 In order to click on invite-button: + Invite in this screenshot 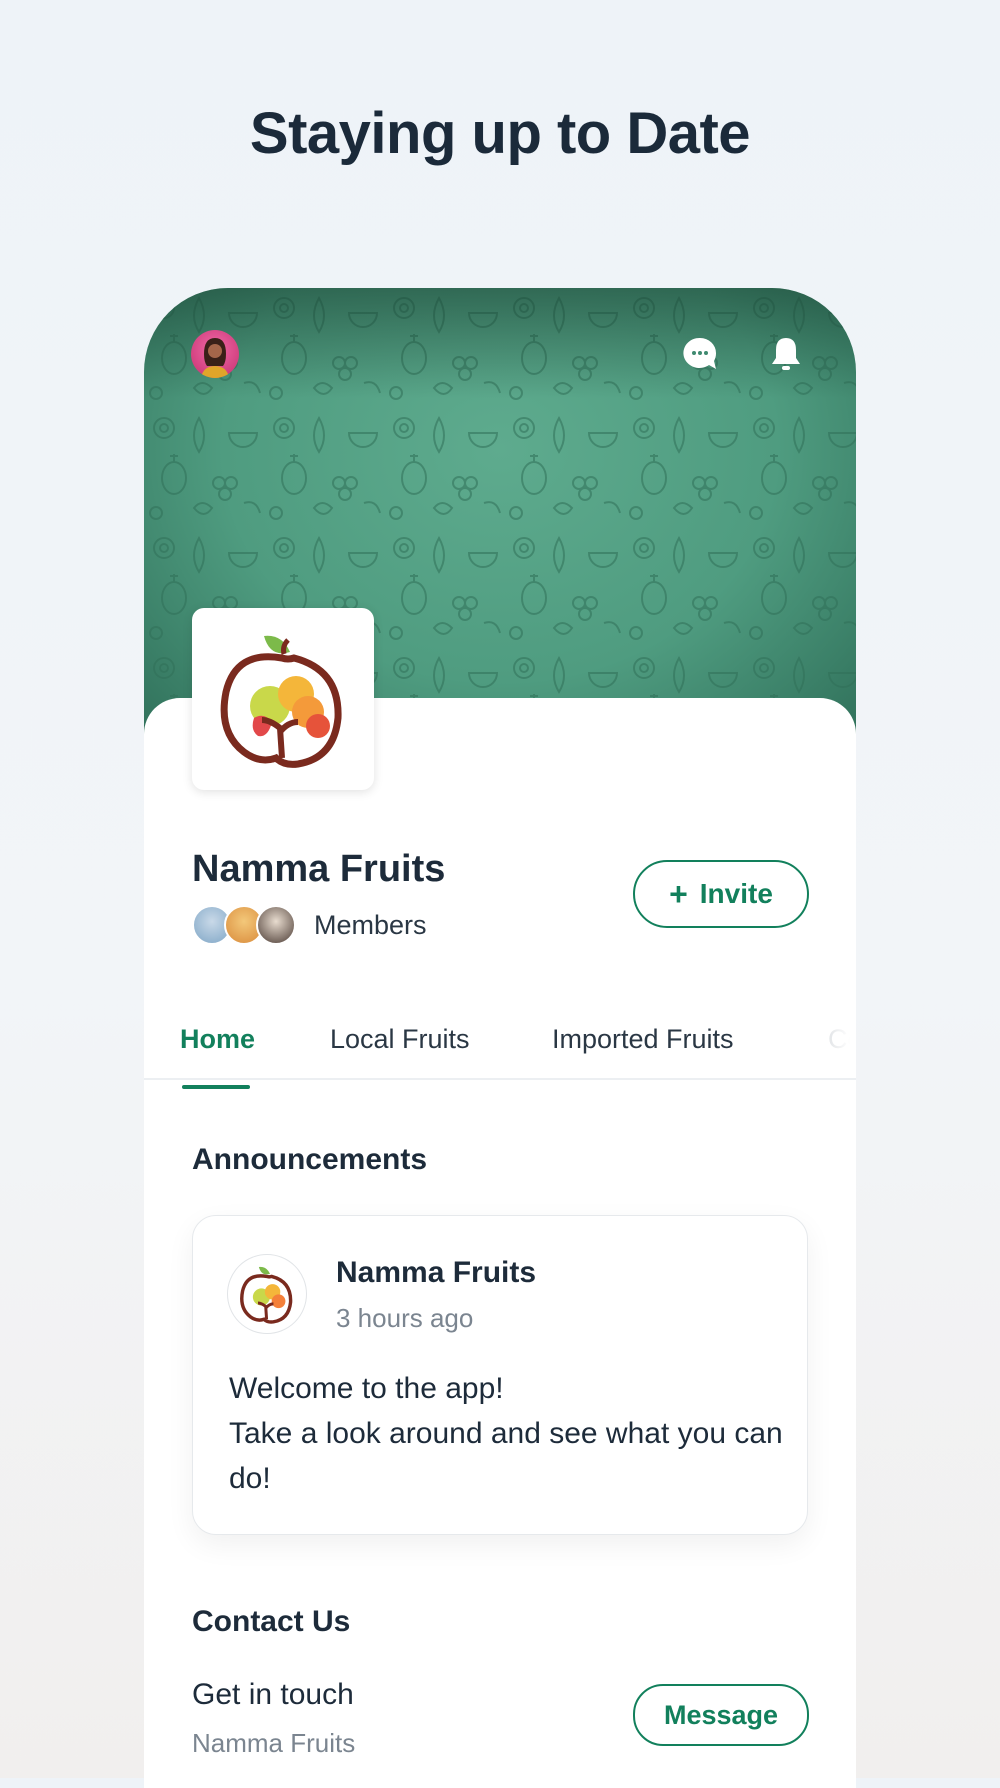, I will do `click(721, 894)`.